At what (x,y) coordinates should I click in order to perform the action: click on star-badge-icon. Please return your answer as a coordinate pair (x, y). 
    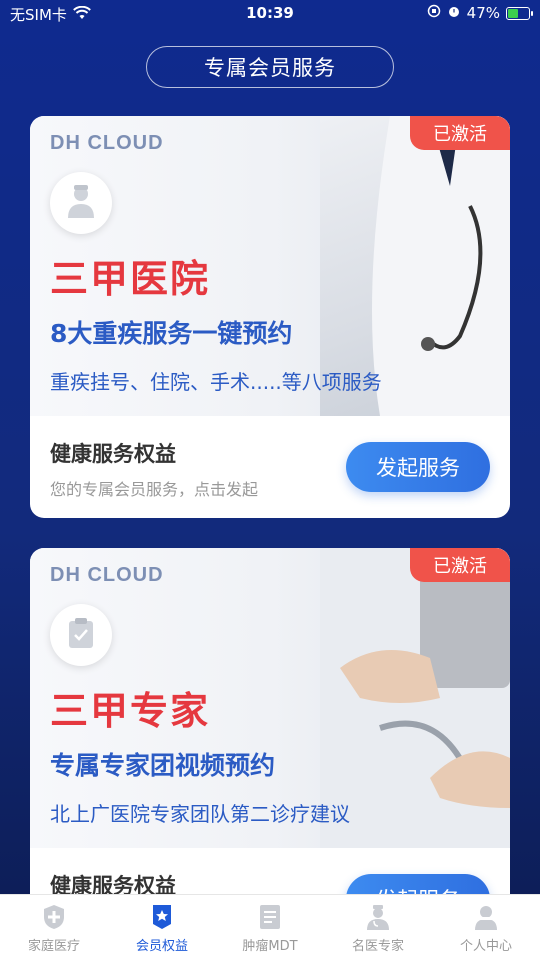
    Looking at the image, I should click on (162, 917).